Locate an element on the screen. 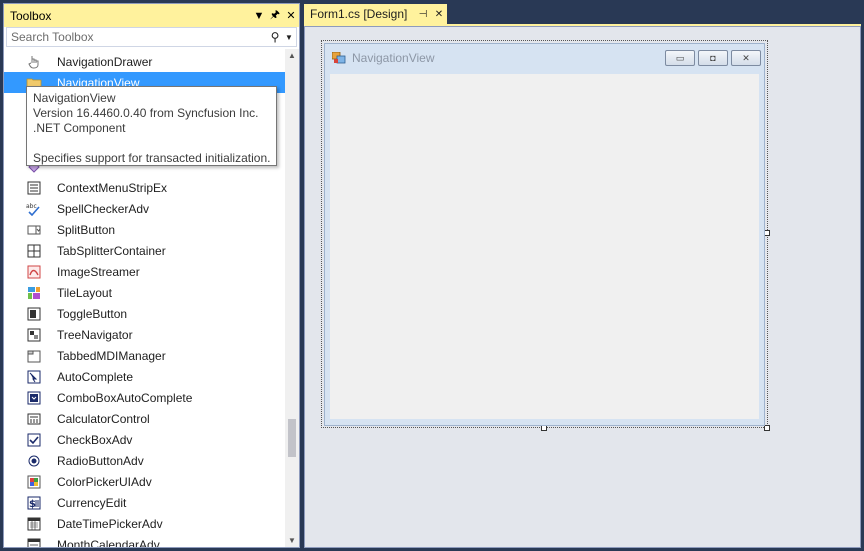 The height and width of the screenshot is (551, 864). combobox-autocomplete-icon is located at coordinates (34, 398).